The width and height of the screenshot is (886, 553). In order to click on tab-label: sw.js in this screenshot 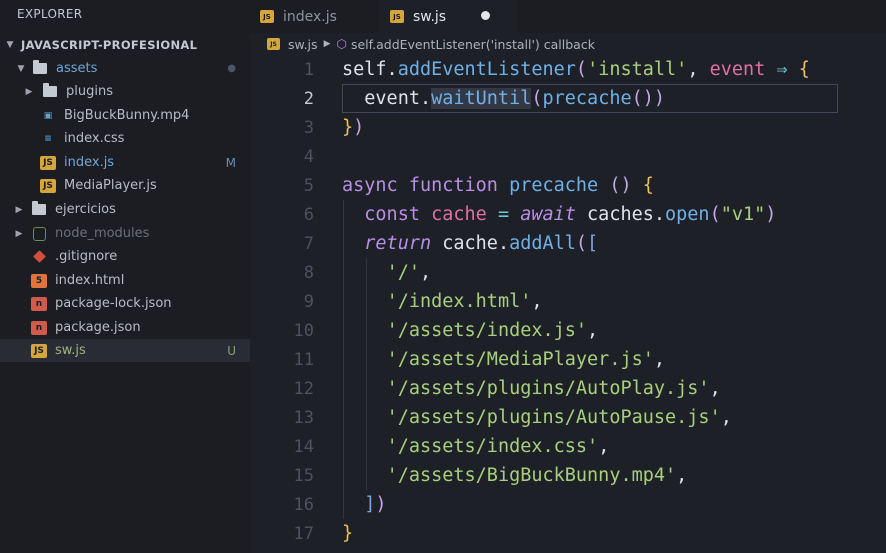, I will do `click(430, 16)`.